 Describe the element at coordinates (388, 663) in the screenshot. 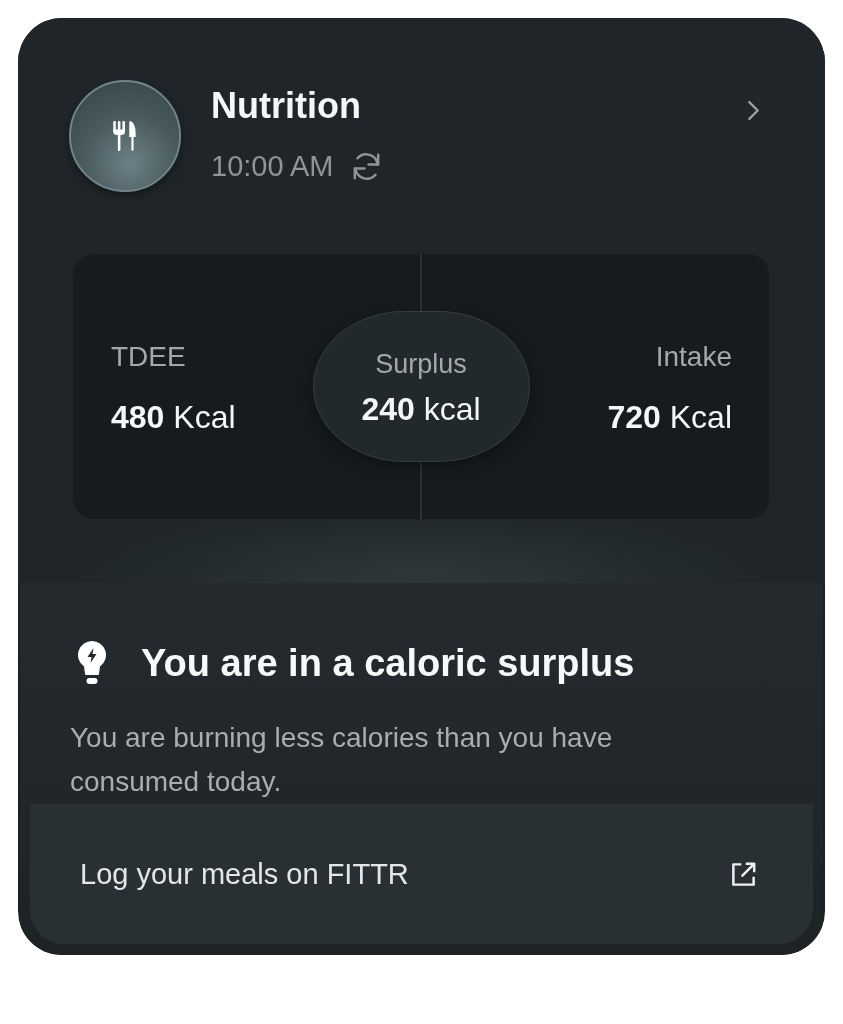

I see `insight-title: You are in a caloric surplus` at that location.